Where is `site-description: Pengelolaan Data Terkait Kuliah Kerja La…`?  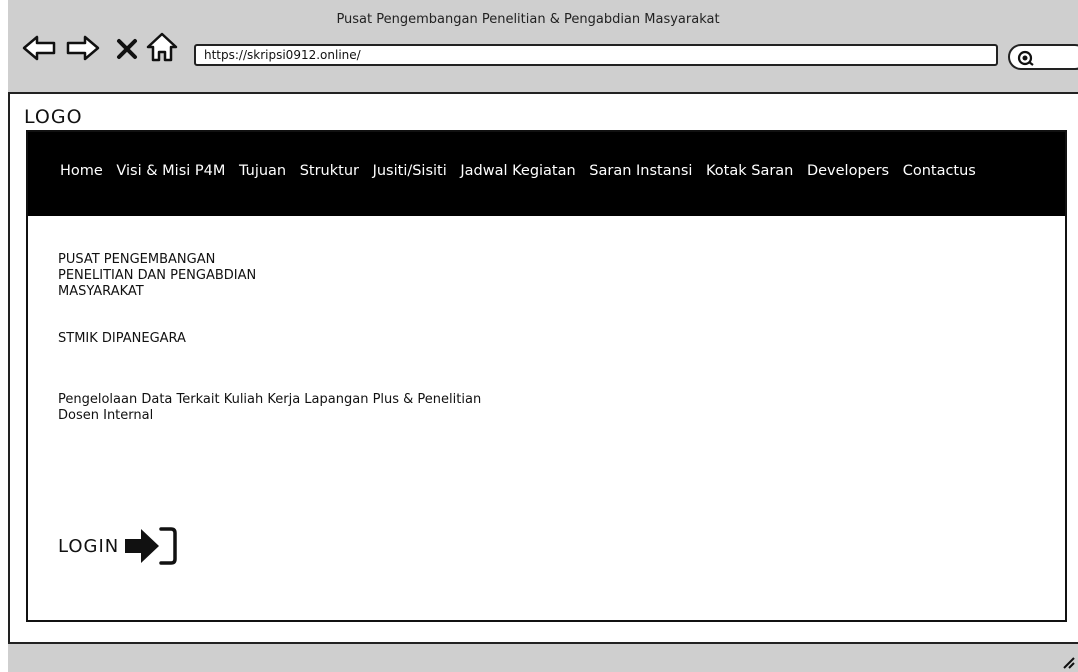 site-description: Pengelolaan Data Terkait Kuliah Kerja La… is located at coordinates (308, 408).